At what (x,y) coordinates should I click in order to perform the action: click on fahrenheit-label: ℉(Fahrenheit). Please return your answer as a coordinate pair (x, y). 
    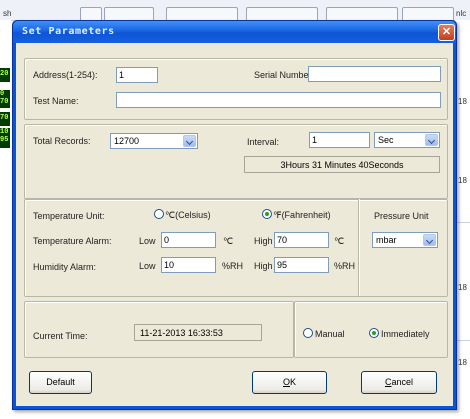
    Looking at the image, I should click on (302, 215).